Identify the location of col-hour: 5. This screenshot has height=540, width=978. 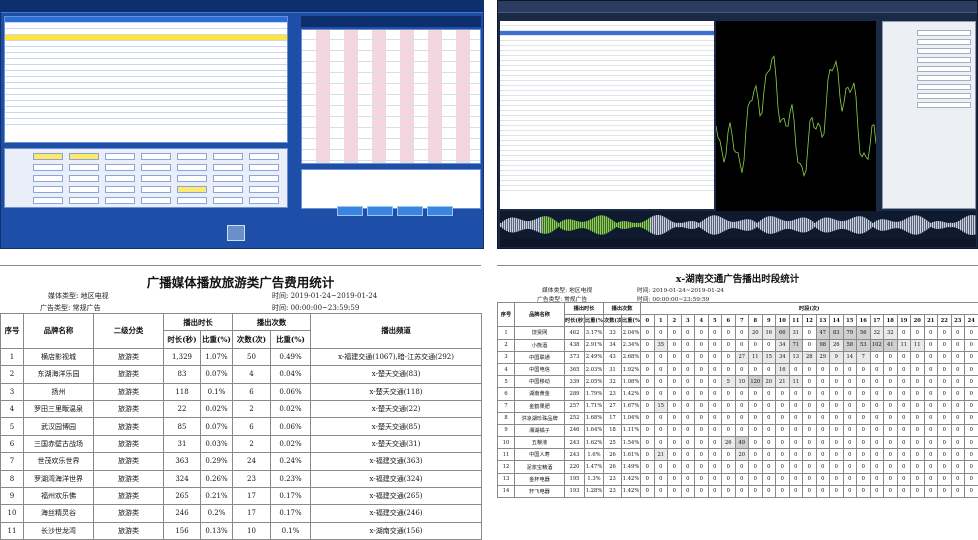
(715, 321).